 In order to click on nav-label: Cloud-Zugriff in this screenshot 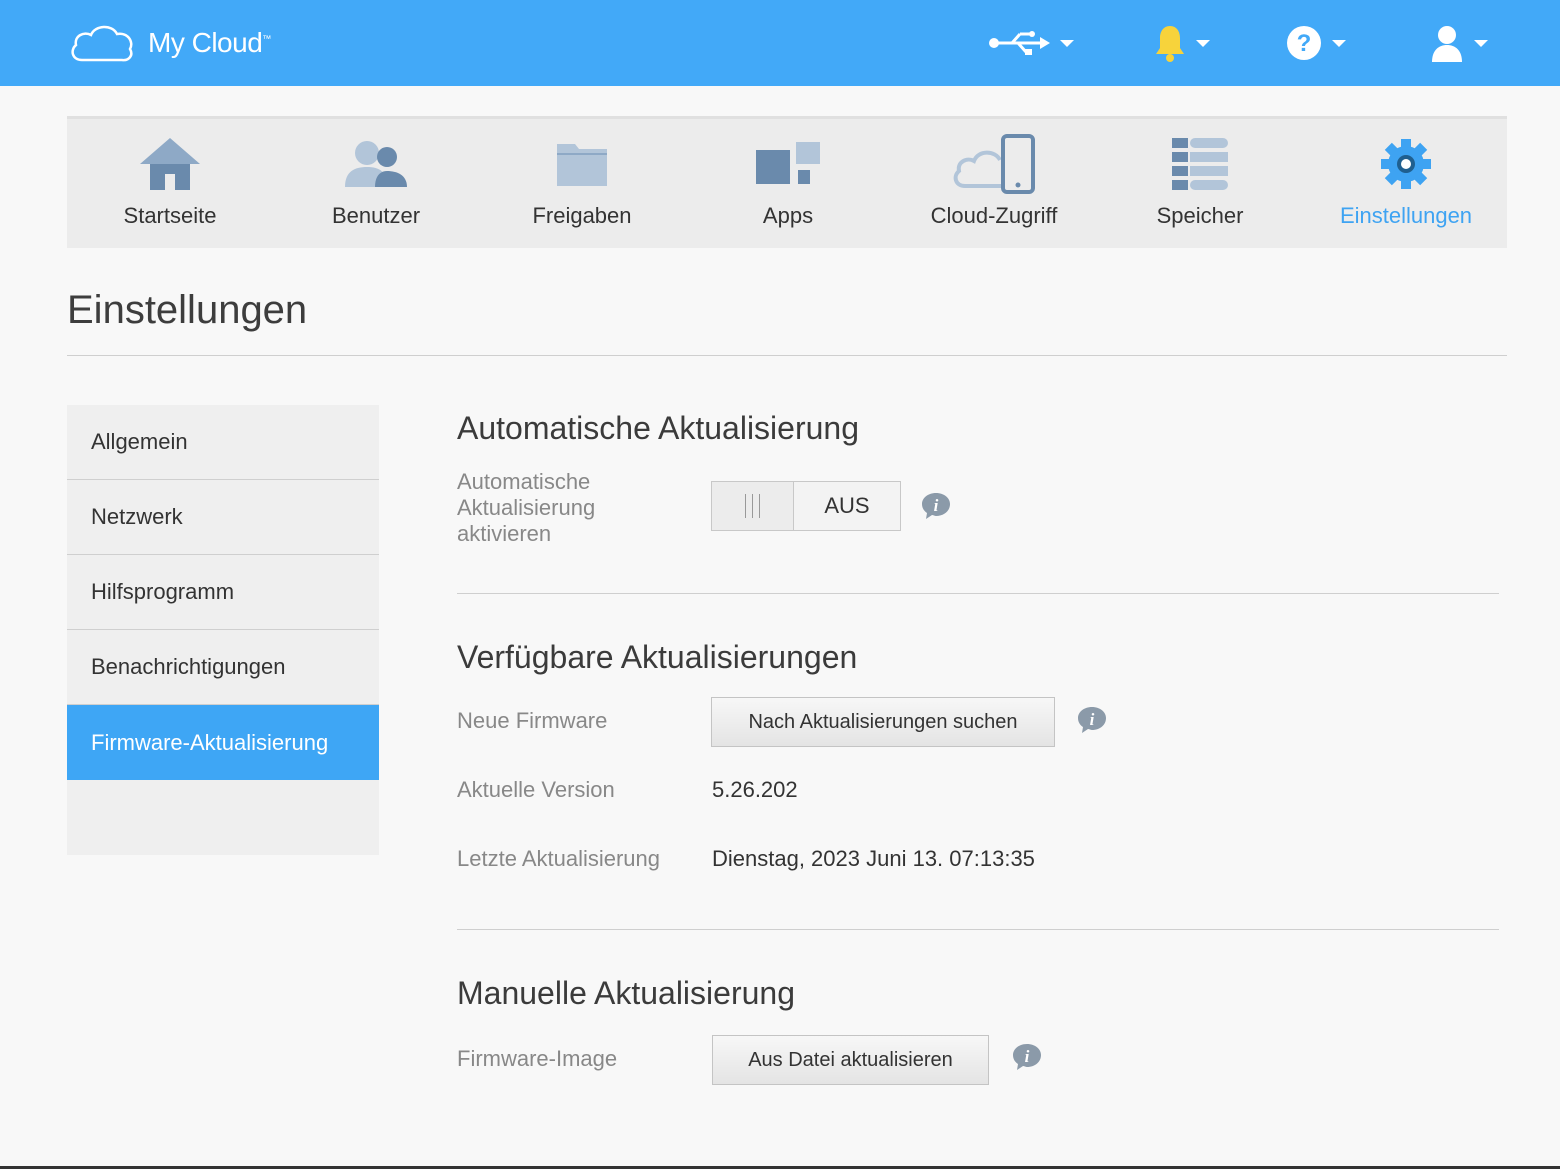, I will do `click(994, 215)`.